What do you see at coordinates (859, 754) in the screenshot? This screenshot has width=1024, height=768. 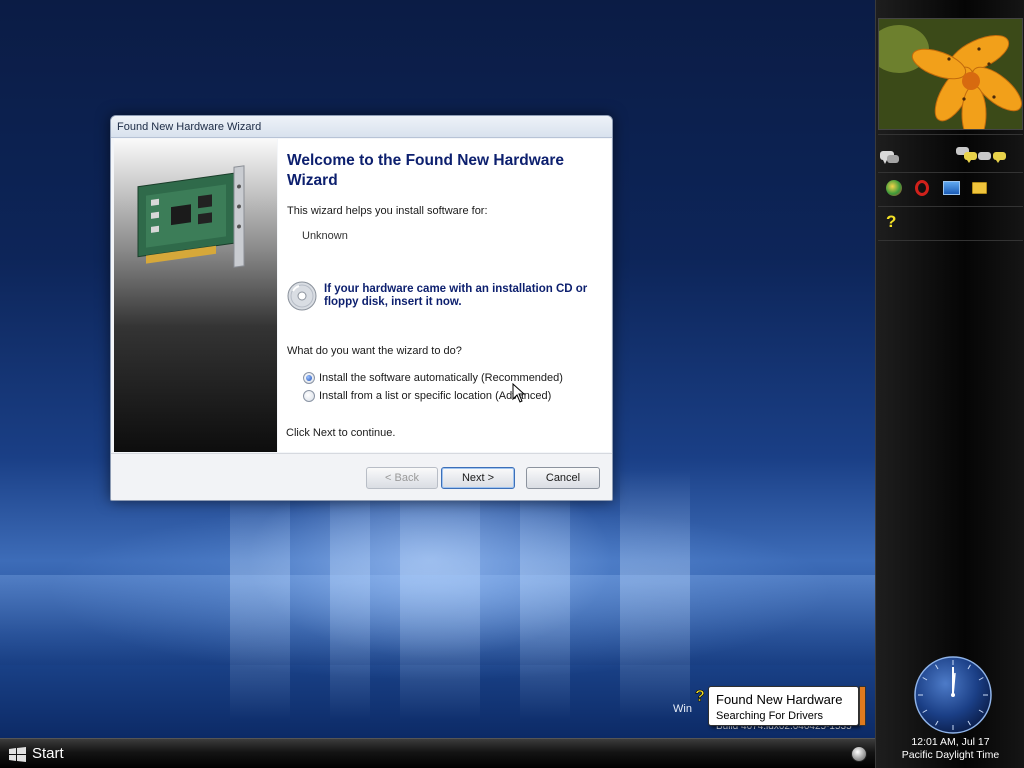 I see `tray-network-icon` at bounding box center [859, 754].